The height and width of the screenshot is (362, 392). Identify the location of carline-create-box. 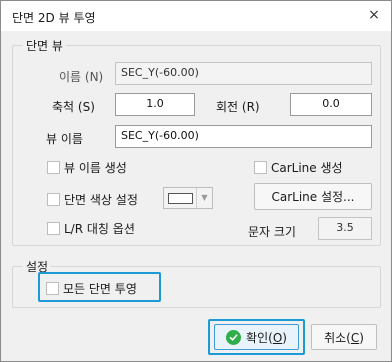
(260, 167).